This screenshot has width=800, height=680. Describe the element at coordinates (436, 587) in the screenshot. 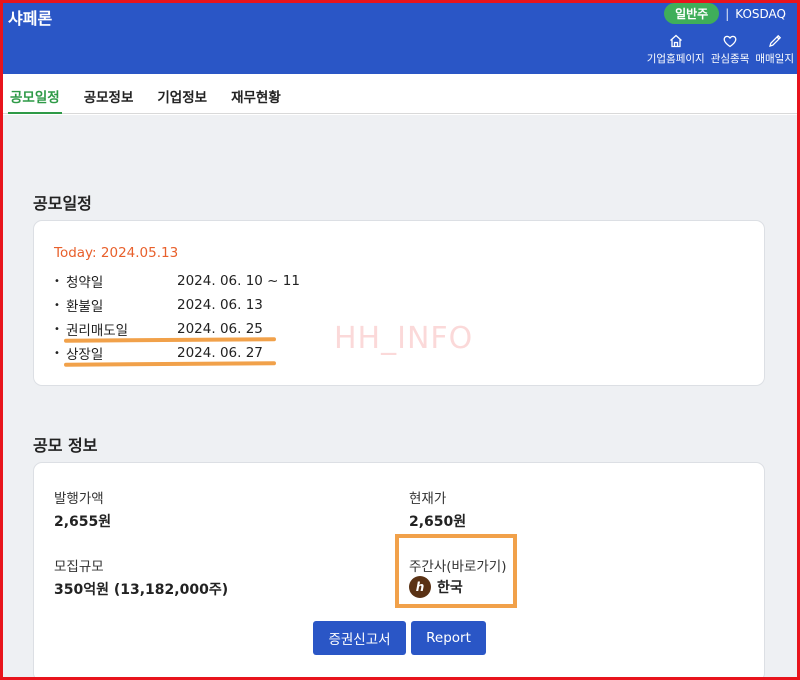

I see `underwriter-link: h 한국` at that location.